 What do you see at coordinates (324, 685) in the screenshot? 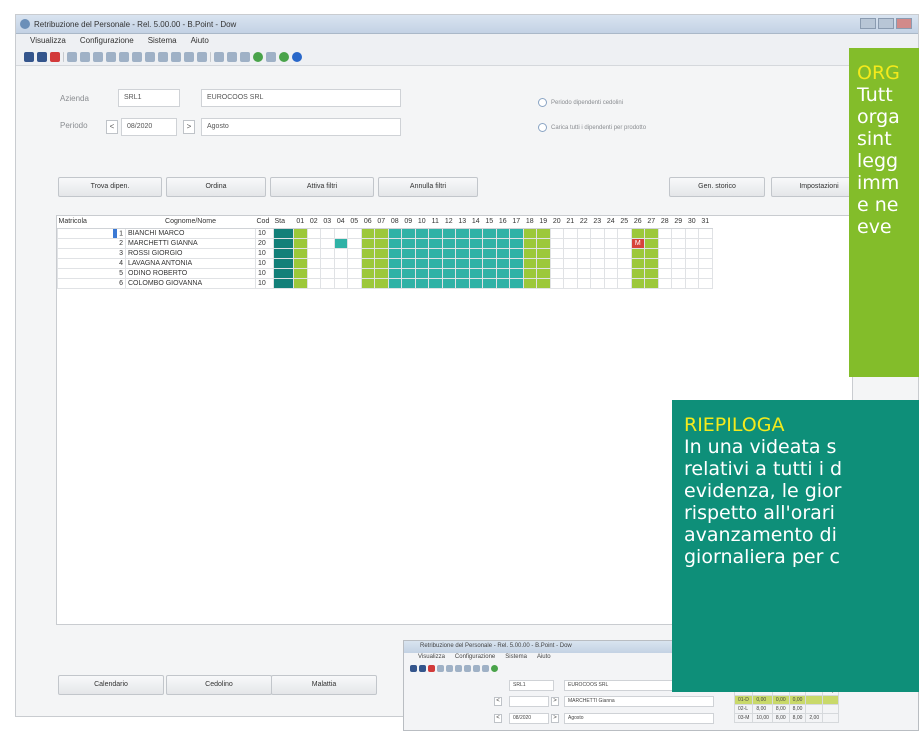
I see `malattia-button: Malattia` at bounding box center [324, 685].